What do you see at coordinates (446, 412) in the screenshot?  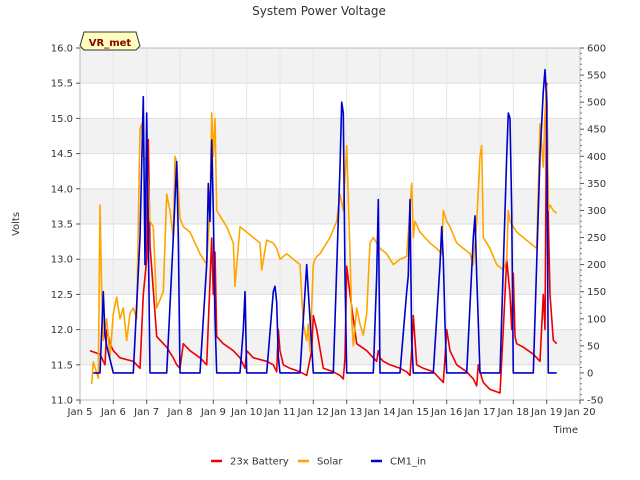 I see `x-tick-label: Jan 16` at bounding box center [446, 412].